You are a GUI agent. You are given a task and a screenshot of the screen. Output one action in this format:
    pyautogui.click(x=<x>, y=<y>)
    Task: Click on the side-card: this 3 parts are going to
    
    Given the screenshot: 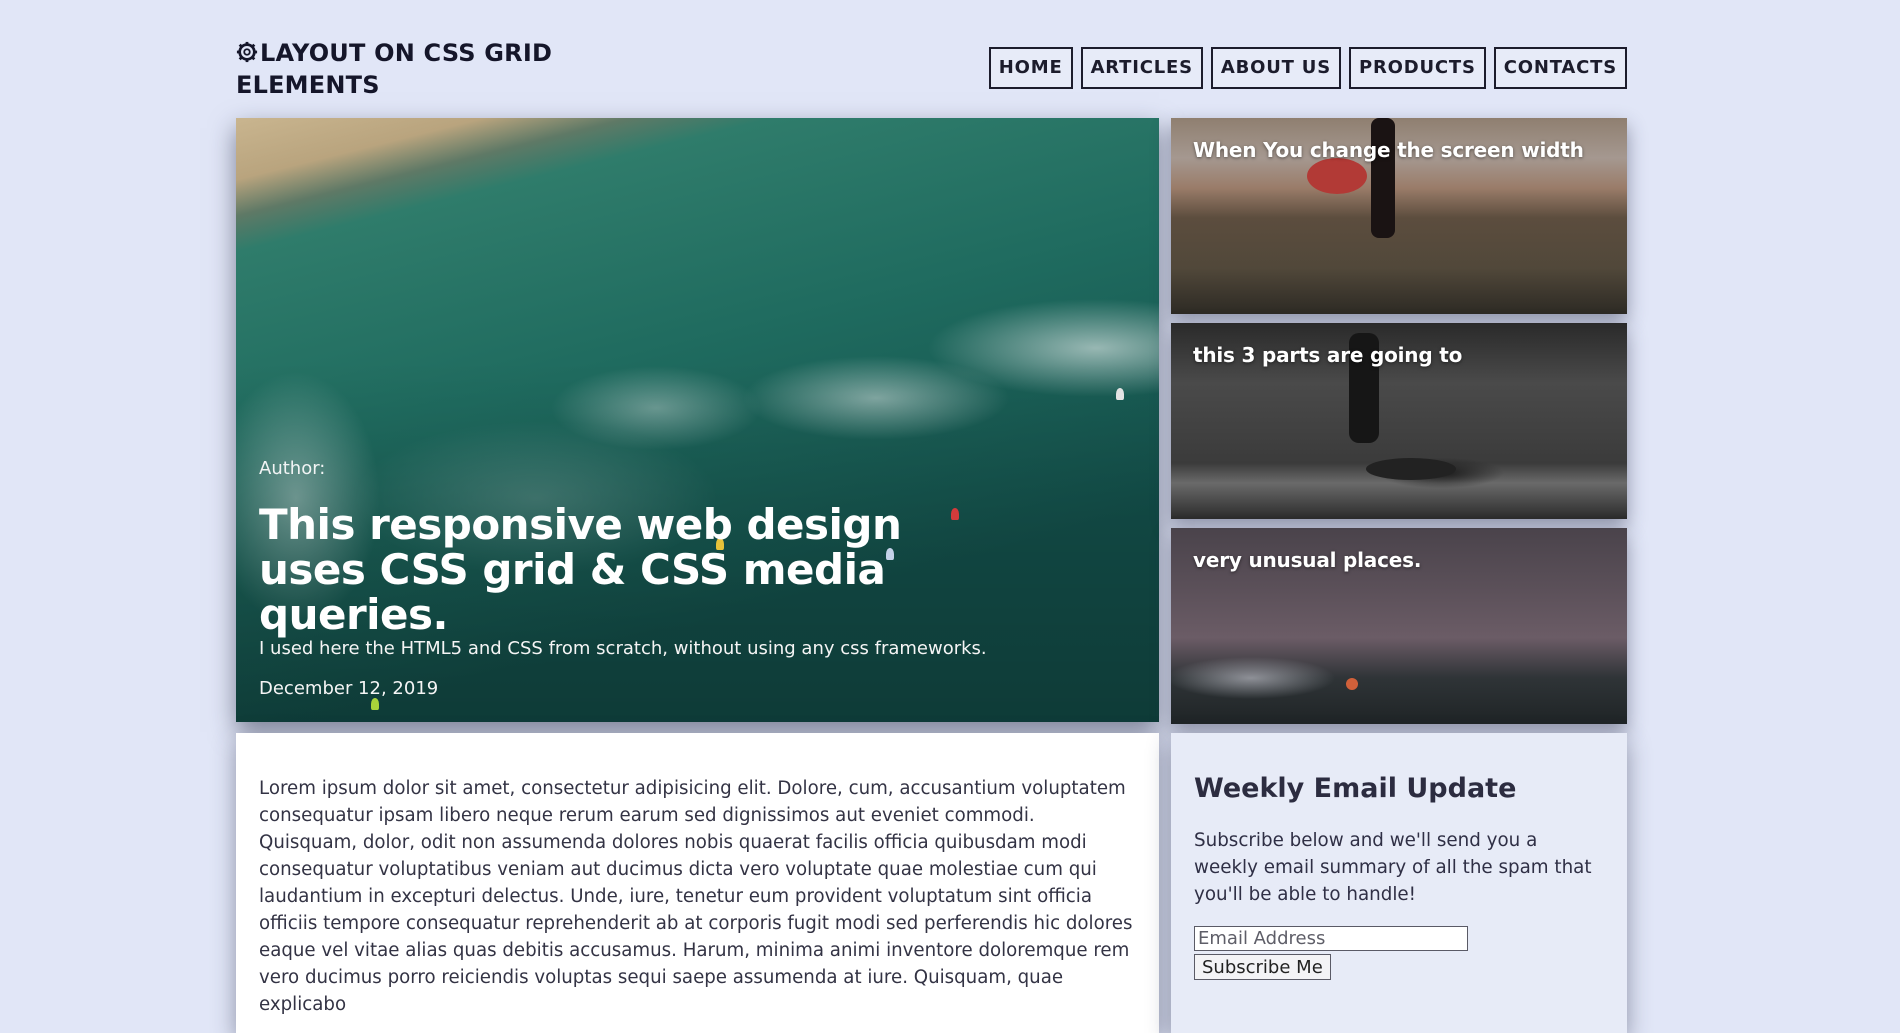 What is the action you would take?
    pyautogui.click(x=1399, y=421)
    